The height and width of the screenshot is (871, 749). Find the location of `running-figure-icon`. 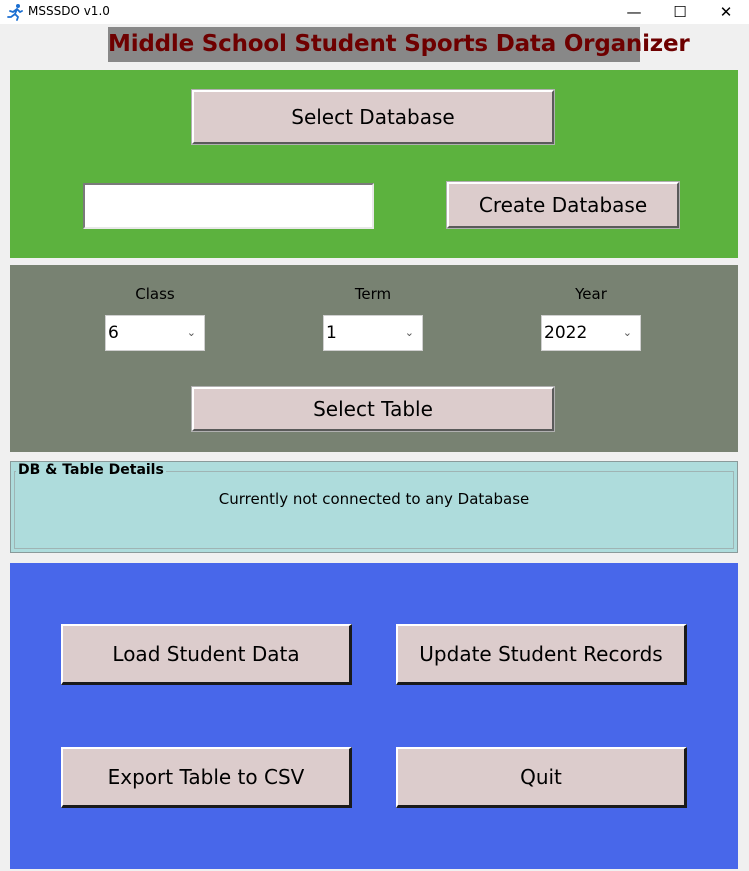

running-figure-icon is located at coordinates (15, 12).